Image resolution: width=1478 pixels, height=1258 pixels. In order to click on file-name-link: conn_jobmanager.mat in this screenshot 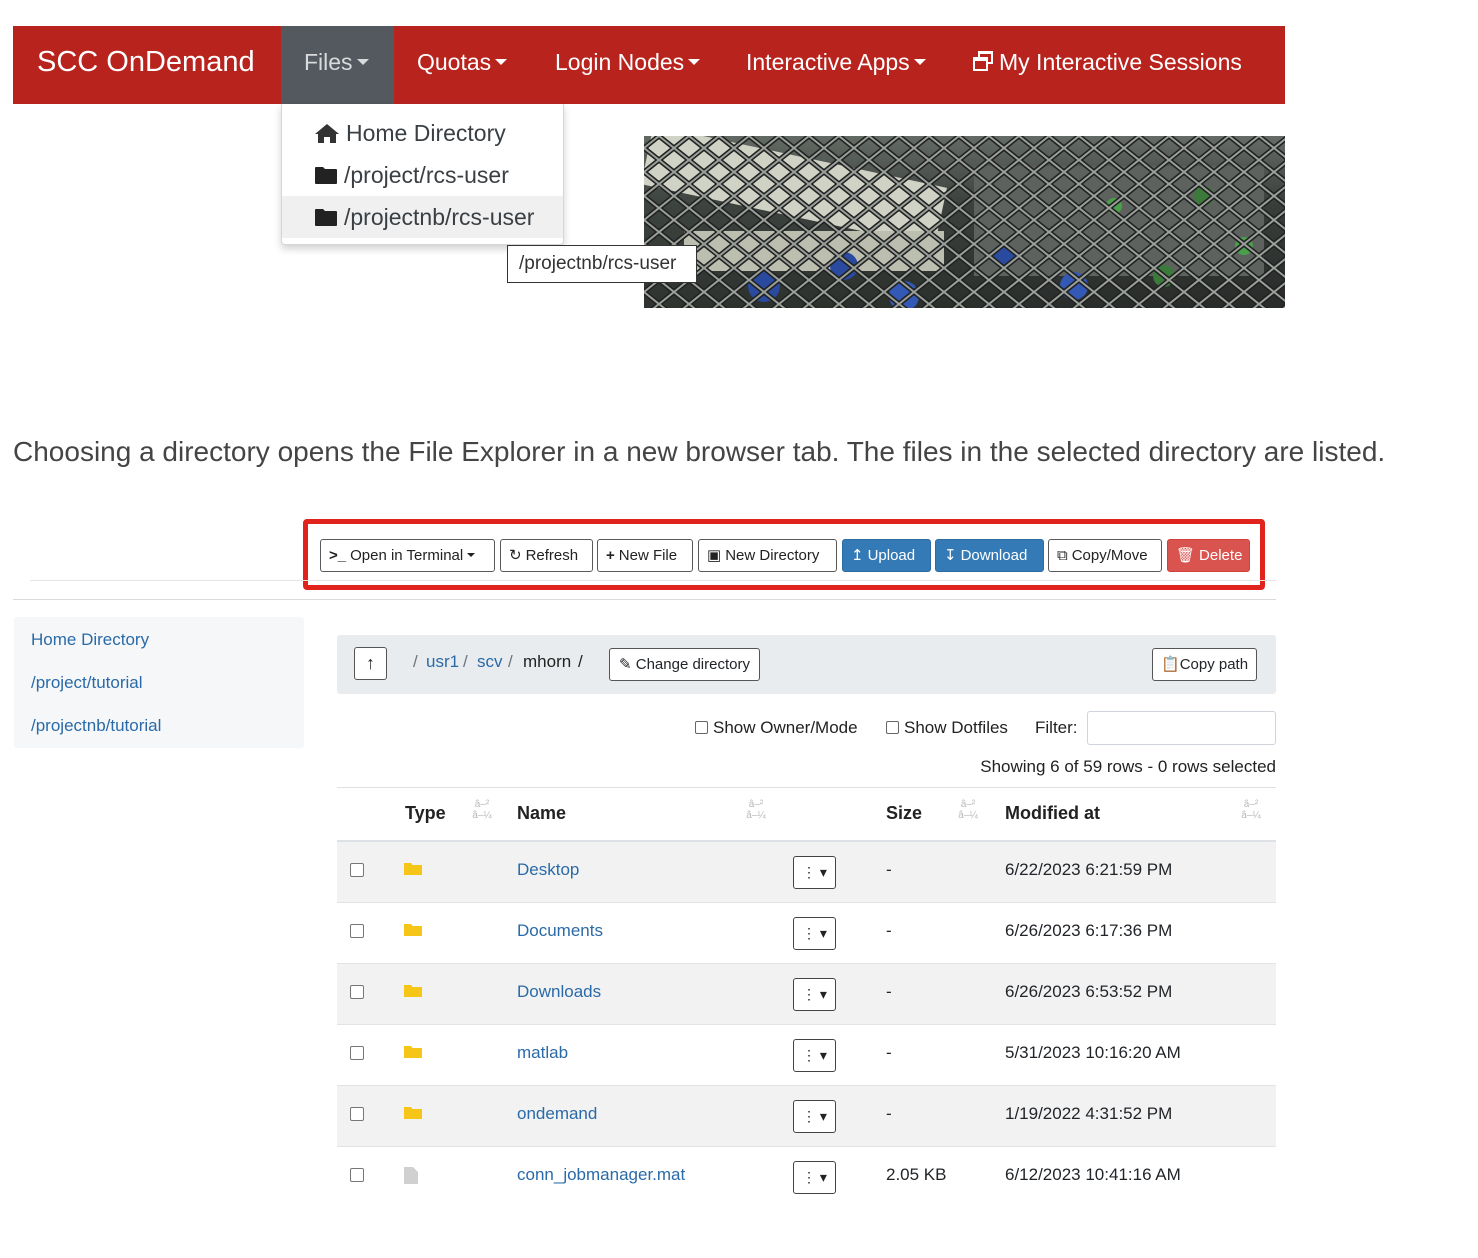, I will do `click(601, 1175)`.